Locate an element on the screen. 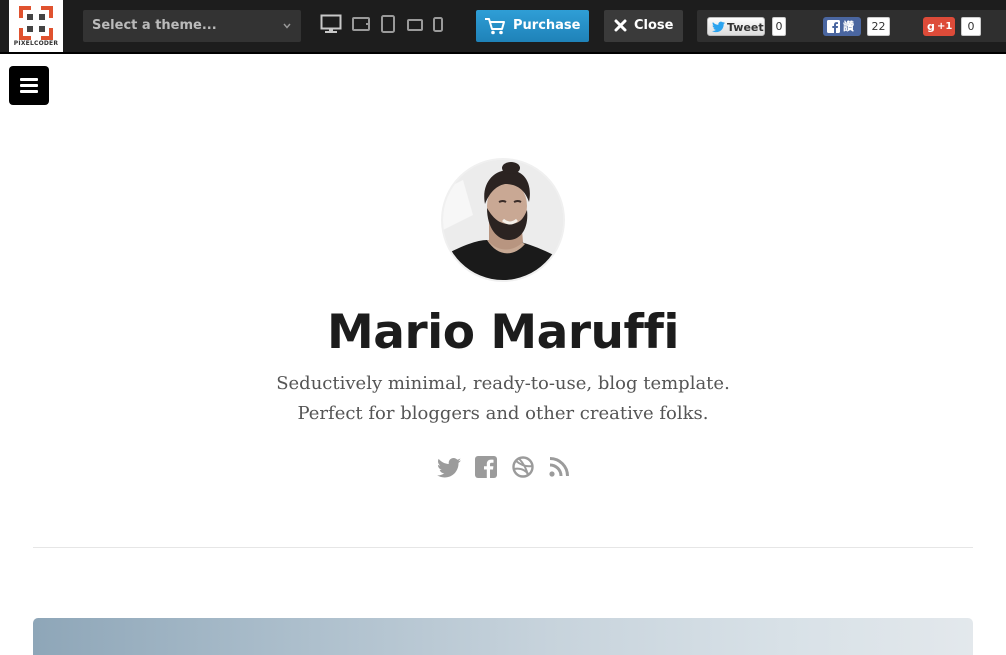 The image size is (1006, 655). close-button: Close is located at coordinates (643, 26).